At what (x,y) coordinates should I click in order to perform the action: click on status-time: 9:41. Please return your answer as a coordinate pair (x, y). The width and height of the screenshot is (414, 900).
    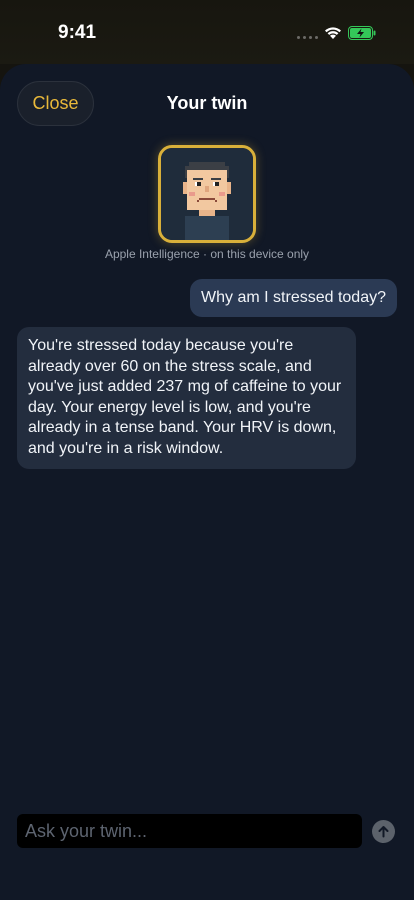
    Looking at the image, I should click on (77, 32).